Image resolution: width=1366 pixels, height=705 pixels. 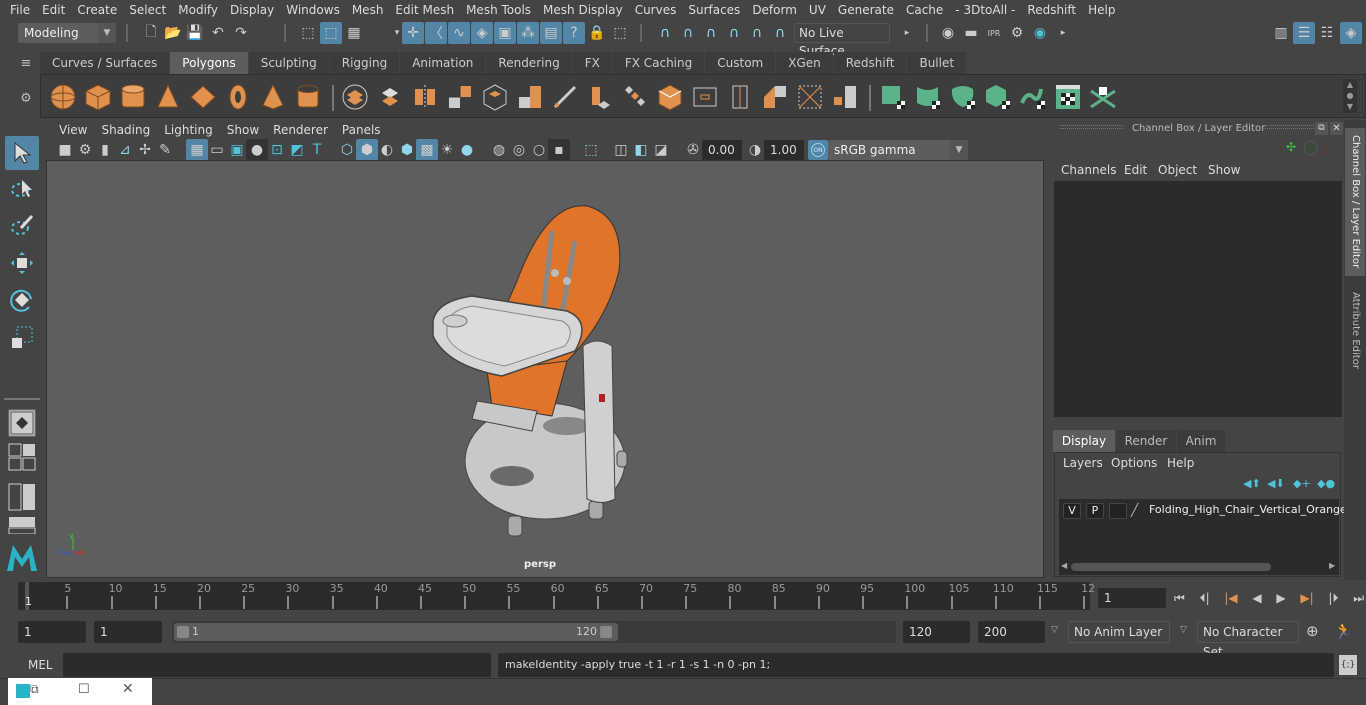 What do you see at coordinates (583, 10) in the screenshot?
I see `menu-mesh-display: Mesh Display` at bounding box center [583, 10].